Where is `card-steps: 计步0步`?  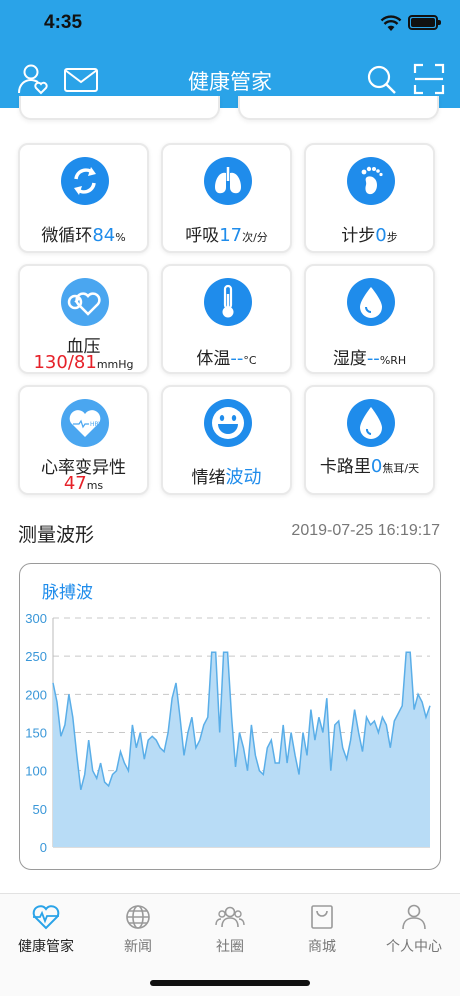
card-steps: 计步0步 is located at coordinates (369, 198).